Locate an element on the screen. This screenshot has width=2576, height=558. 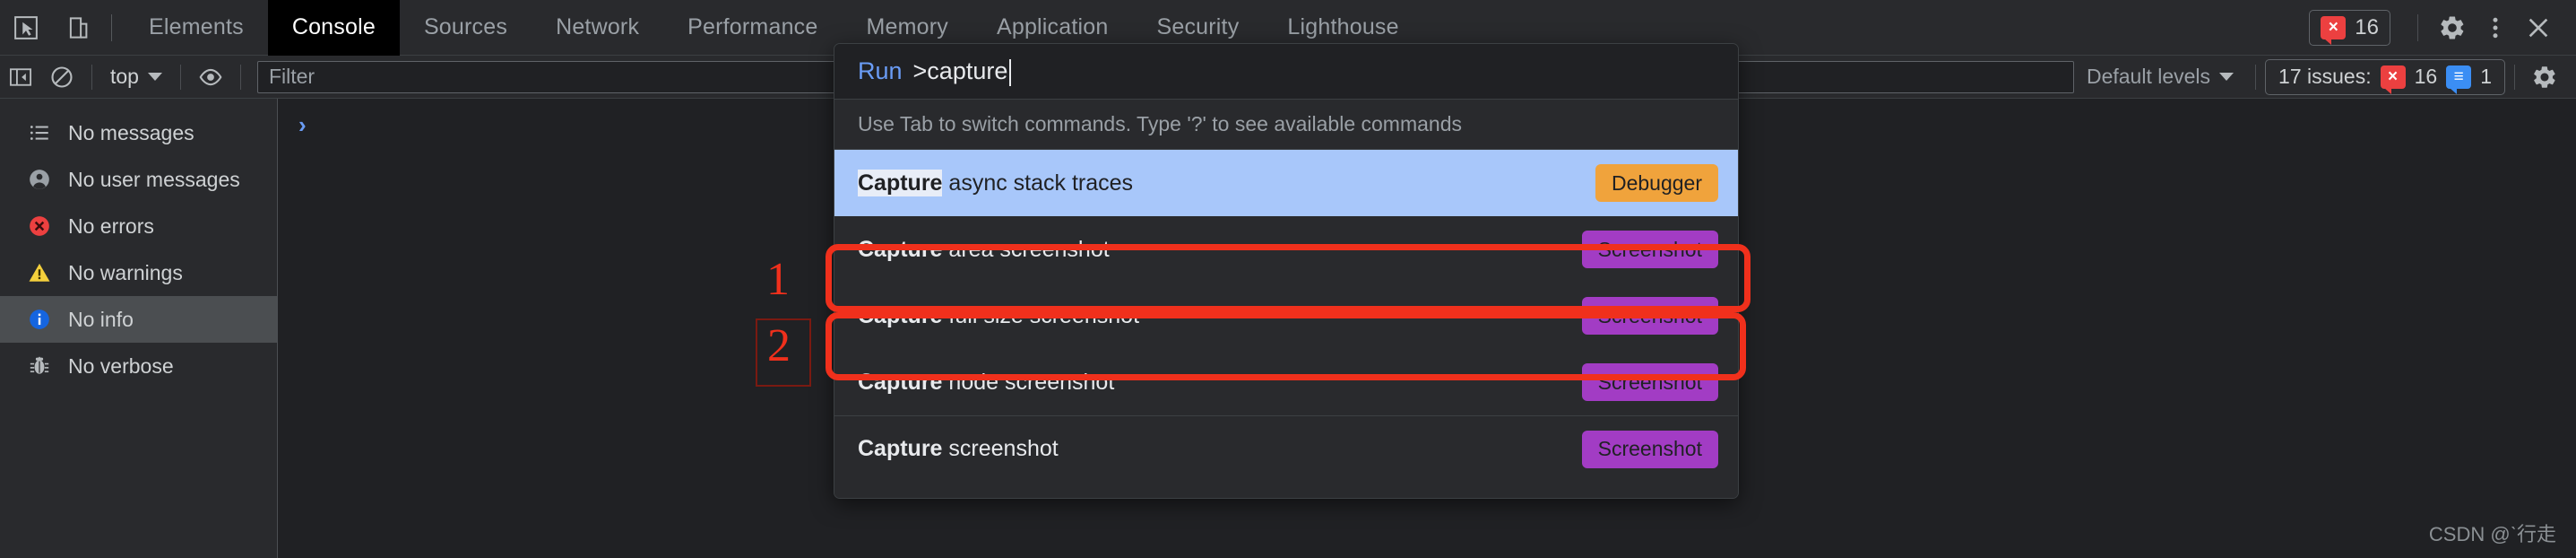
sidebar-item-messages: No messages is located at coordinates (138, 132).